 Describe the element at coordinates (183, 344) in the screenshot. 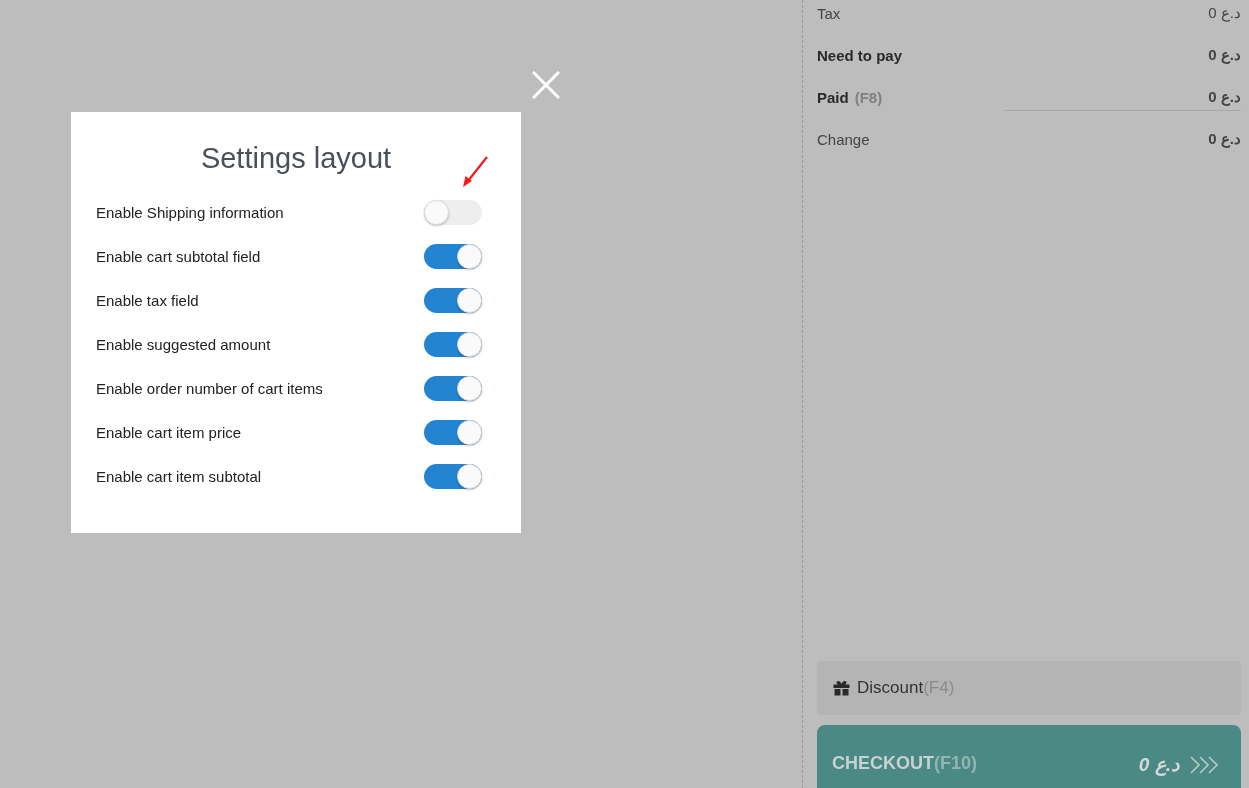

I see `setting-label: Enable suggested amount` at that location.